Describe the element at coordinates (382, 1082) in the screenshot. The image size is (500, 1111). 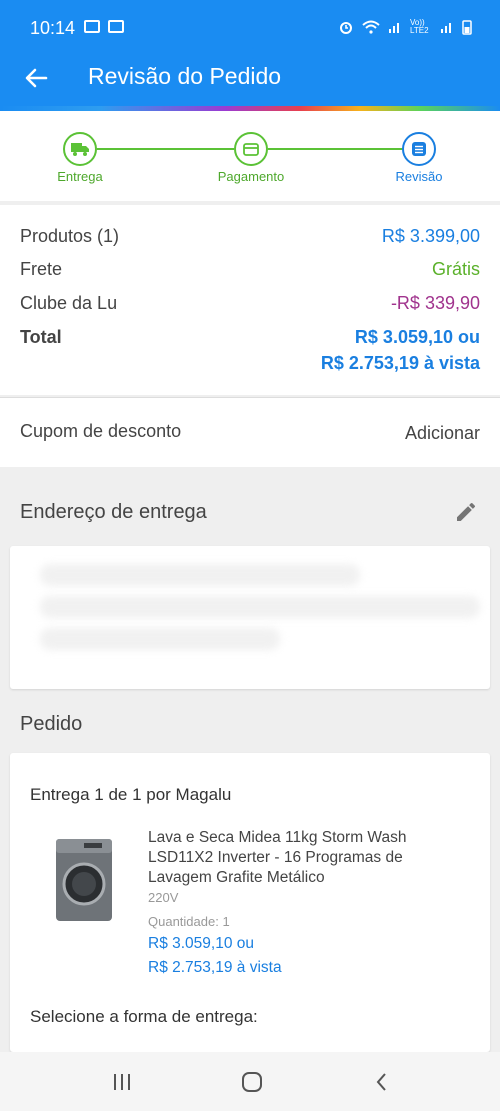
I see `back-nav-icon` at that location.